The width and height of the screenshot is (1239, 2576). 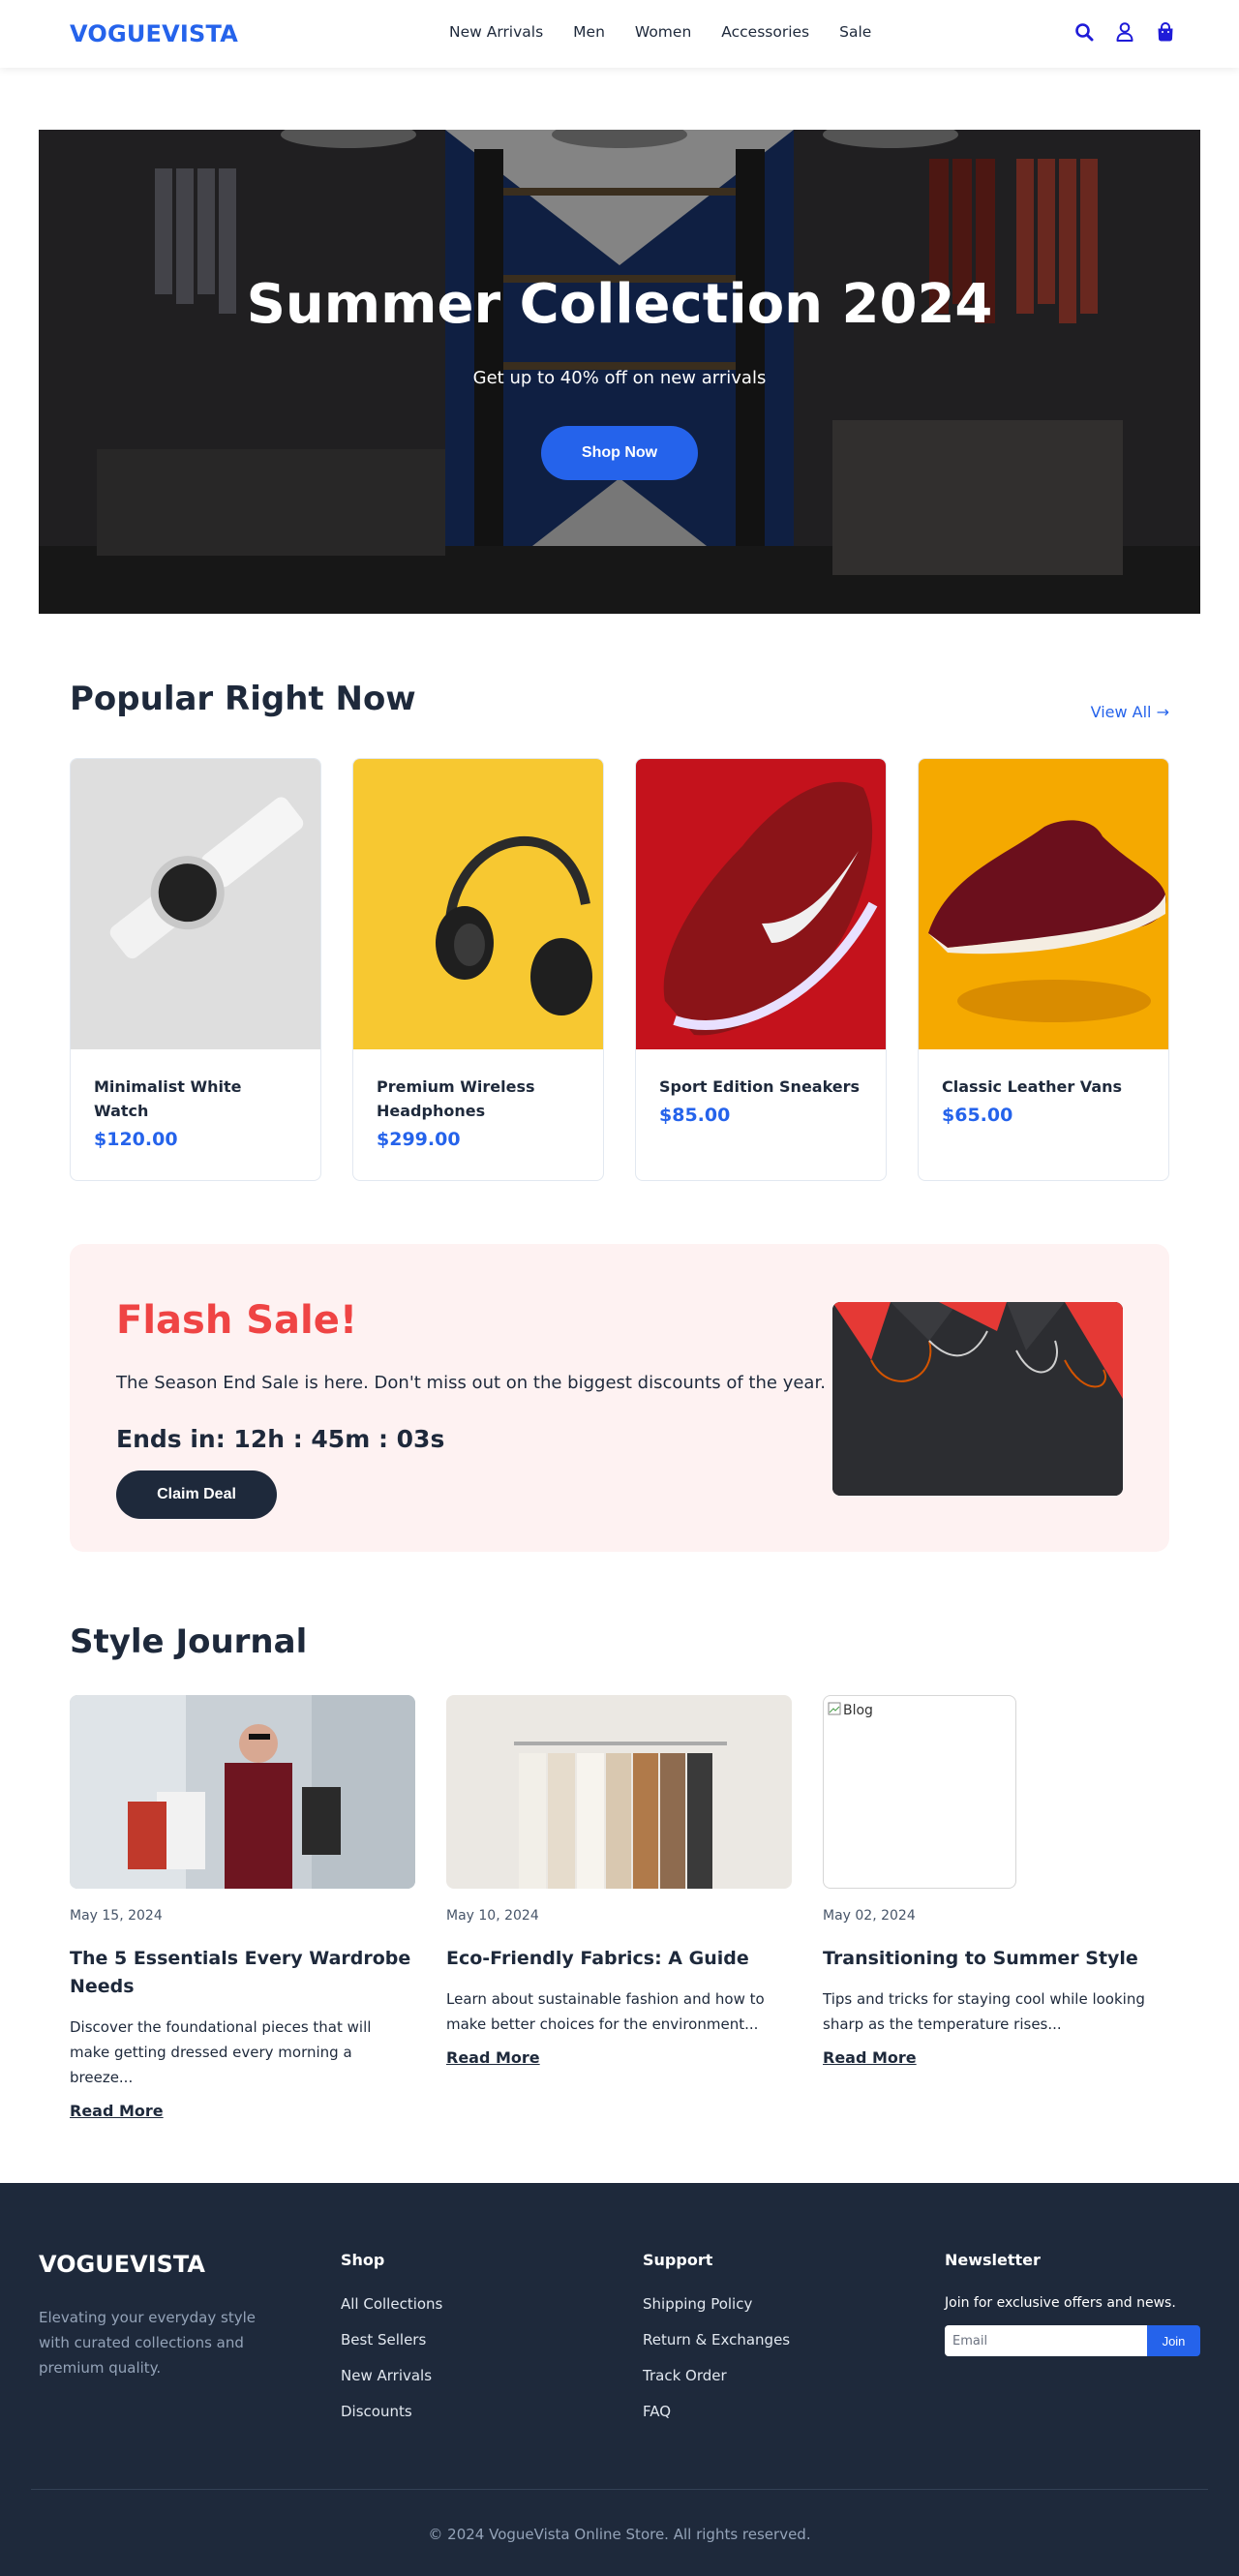 What do you see at coordinates (619, 1959) in the screenshot?
I see `blog-title: Eco-Friendly Fabrics: A Guide` at bounding box center [619, 1959].